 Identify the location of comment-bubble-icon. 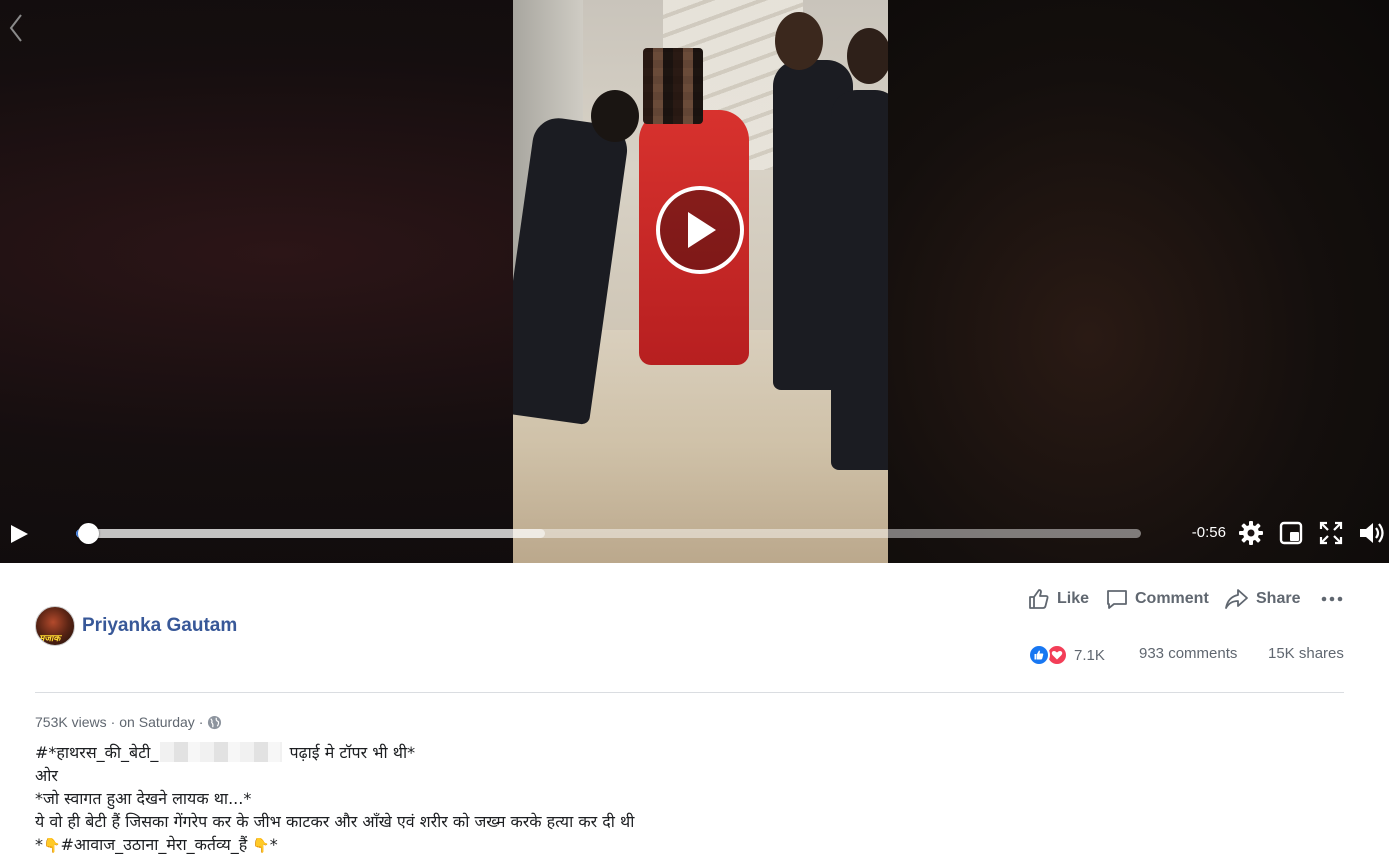
(1117, 599).